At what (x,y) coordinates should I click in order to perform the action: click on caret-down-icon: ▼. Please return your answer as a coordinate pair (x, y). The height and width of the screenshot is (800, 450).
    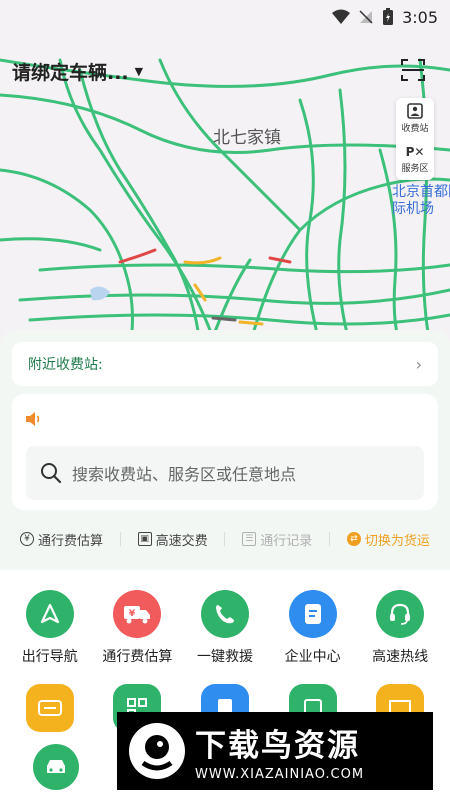
    Looking at the image, I should click on (139, 71).